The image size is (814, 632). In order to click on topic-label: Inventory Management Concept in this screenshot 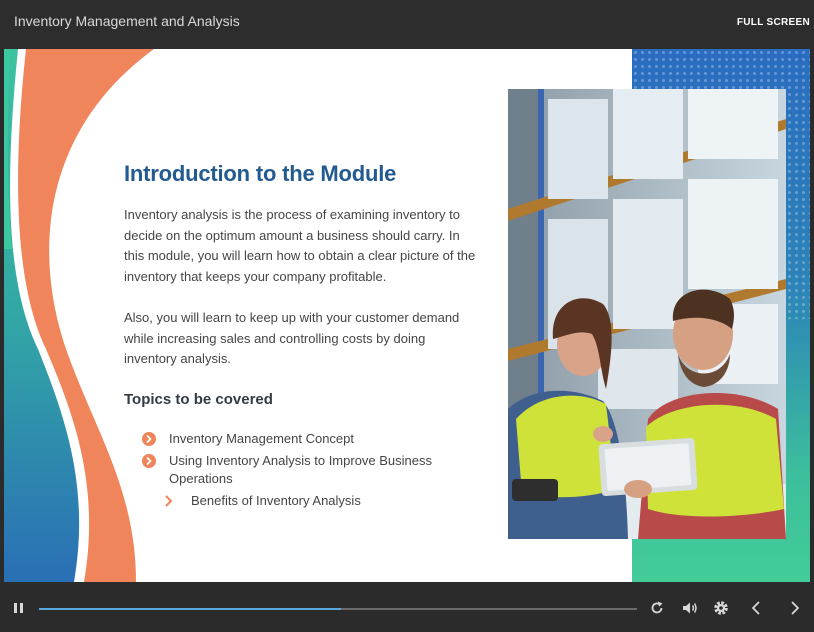, I will do `click(261, 438)`.